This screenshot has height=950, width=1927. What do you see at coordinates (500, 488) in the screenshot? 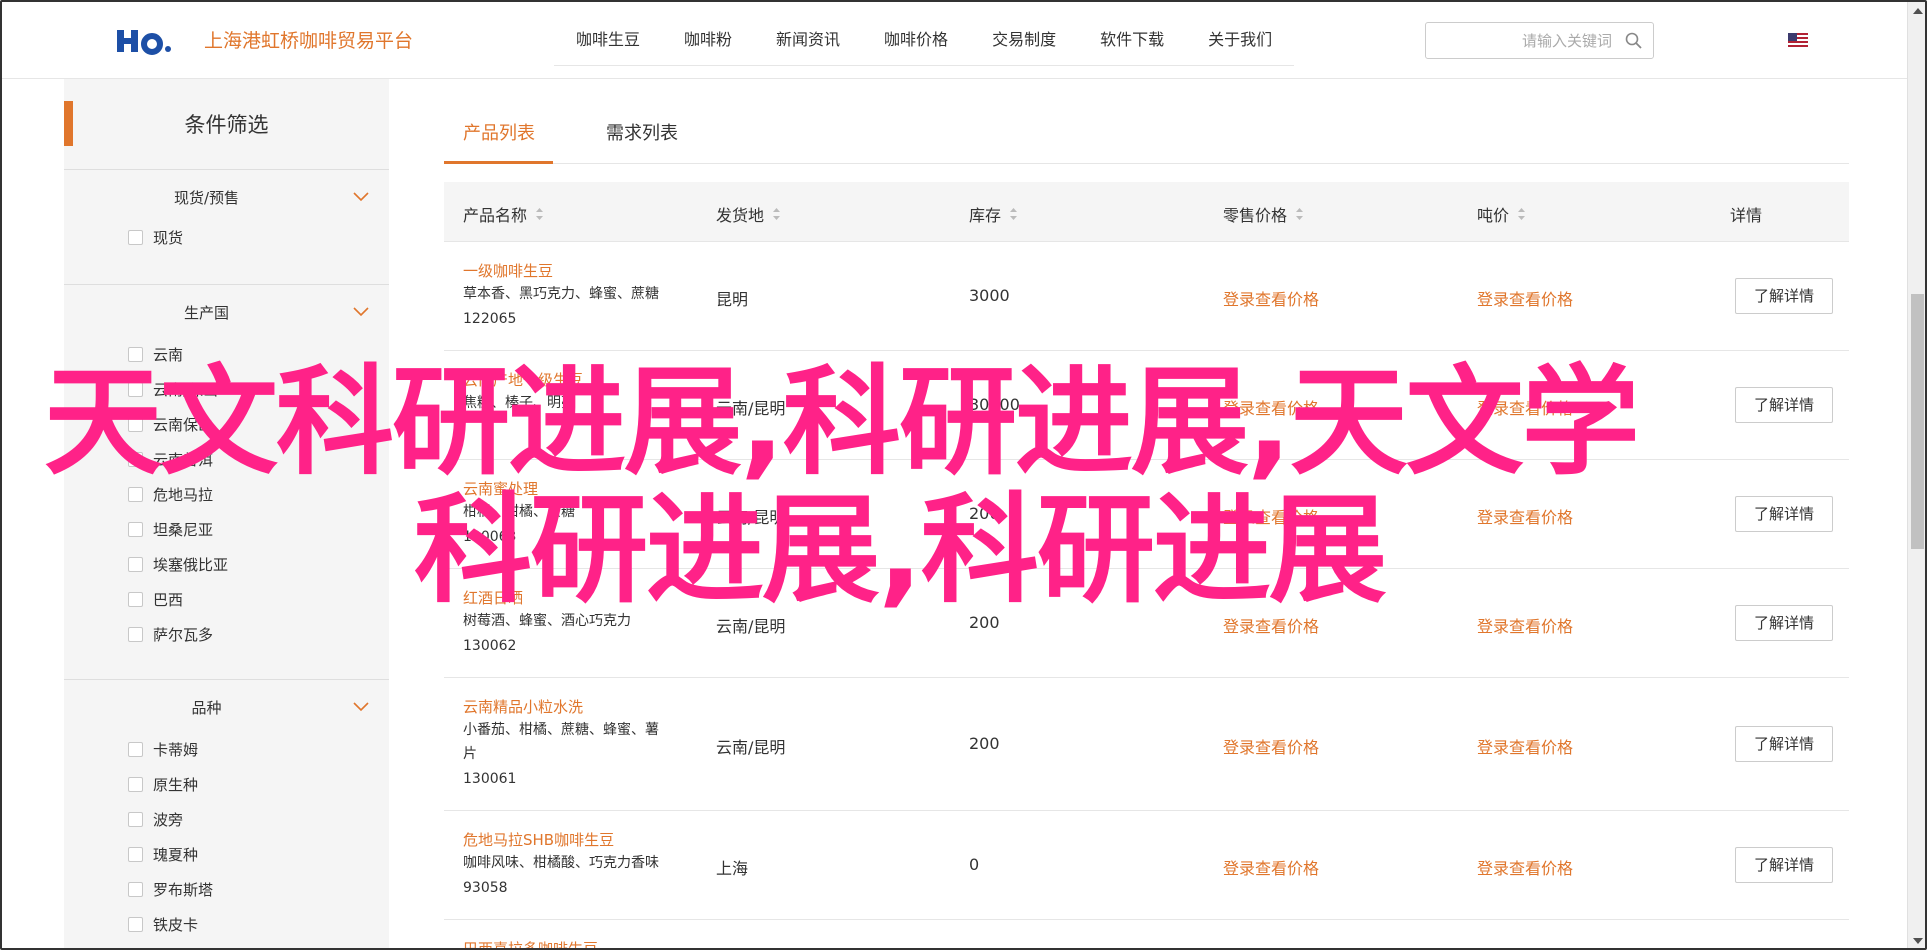
I see `product-name-link: 云南蜜处理` at bounding box center [500, 488].